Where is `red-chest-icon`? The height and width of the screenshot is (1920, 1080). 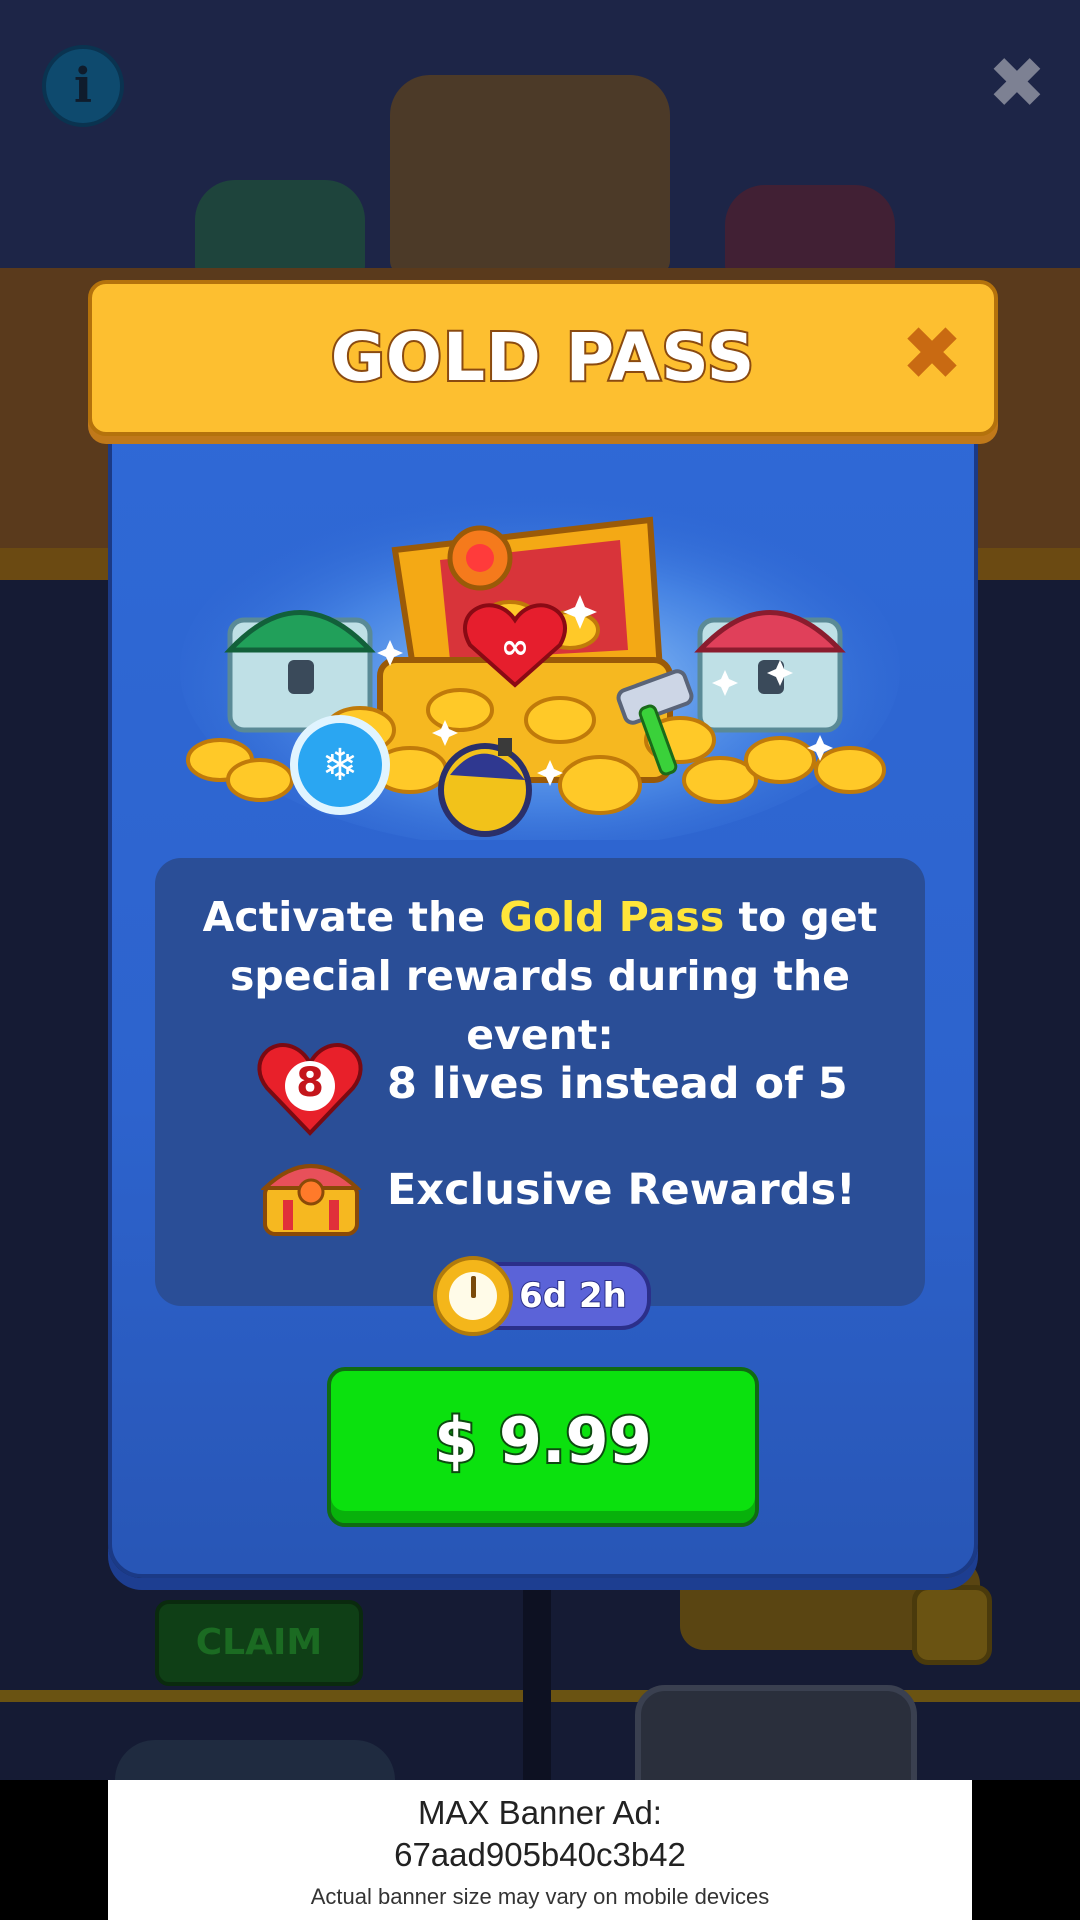 red-chest-icon is located at coordinates (770, 671).